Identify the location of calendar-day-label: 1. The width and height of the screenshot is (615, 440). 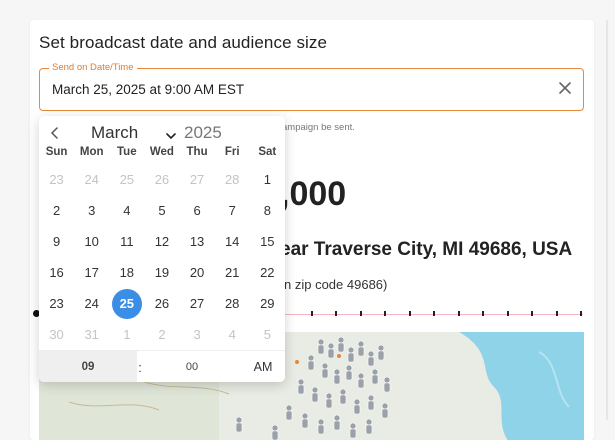
(267, 179).